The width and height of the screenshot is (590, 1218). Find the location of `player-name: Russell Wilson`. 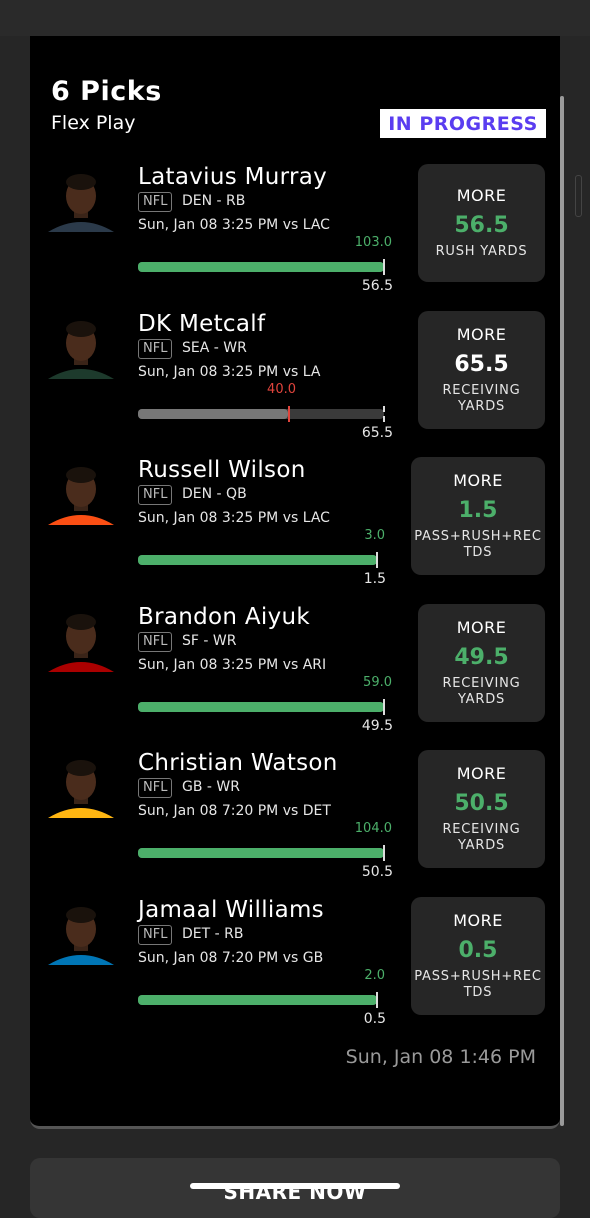

player-name: Russell Wilson is located at coordinates (222, 470).